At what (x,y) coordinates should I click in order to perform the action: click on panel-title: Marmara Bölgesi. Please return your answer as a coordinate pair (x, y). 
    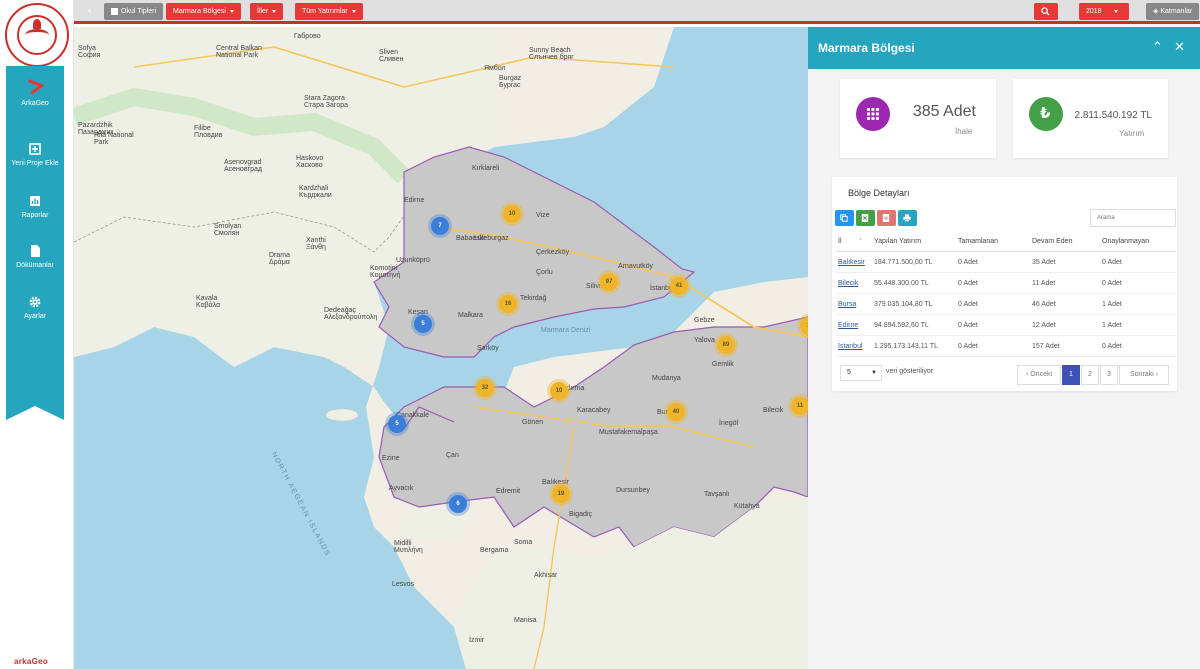
    Looking at the image, I should click on (866, 48).